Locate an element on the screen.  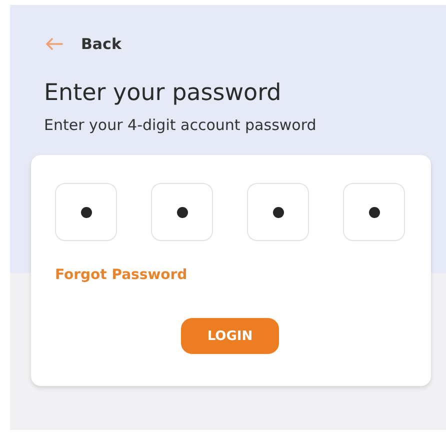
login-button: LOGIN is located at coordinates (230, 336).